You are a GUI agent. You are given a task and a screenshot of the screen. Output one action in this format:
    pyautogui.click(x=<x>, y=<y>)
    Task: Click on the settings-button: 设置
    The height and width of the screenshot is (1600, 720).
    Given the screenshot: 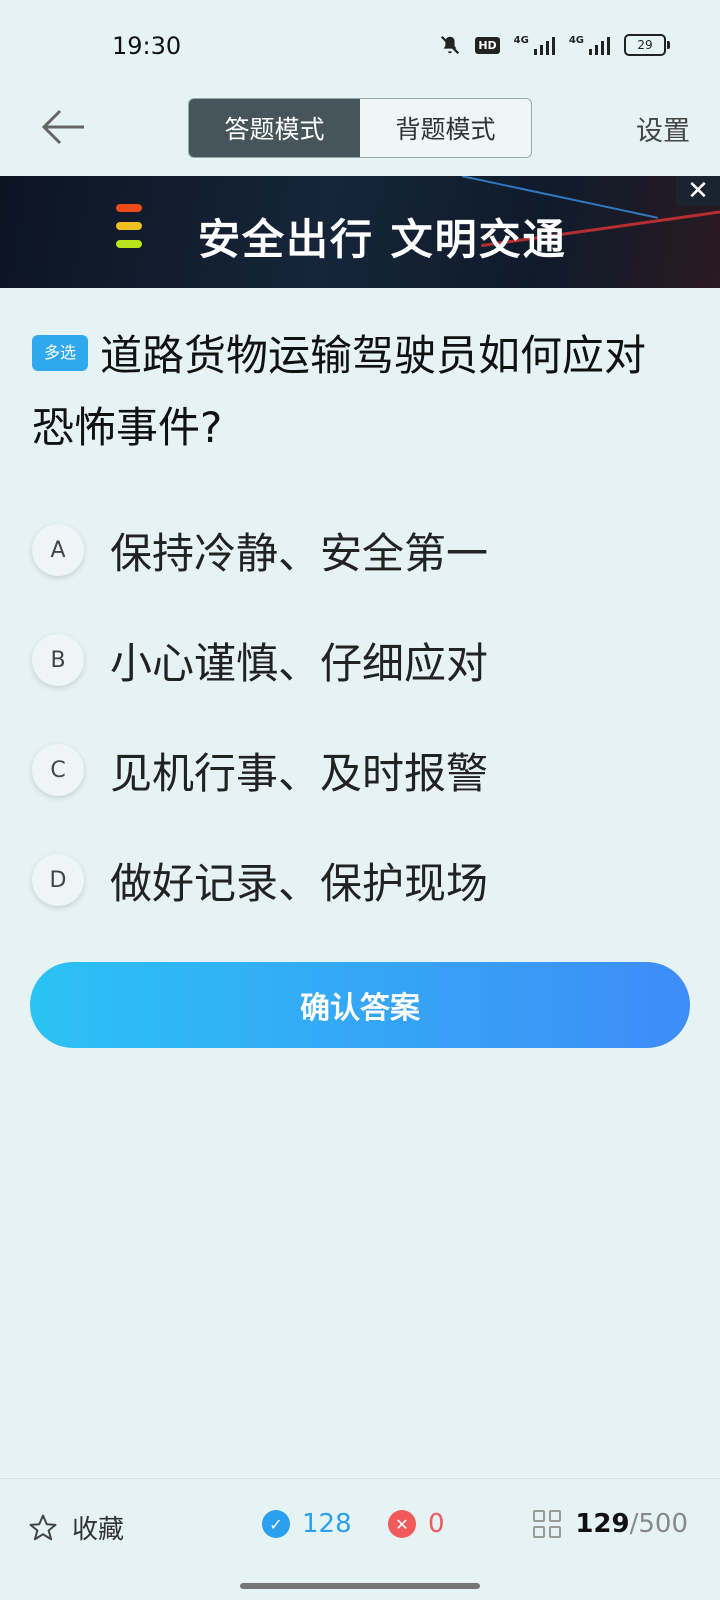 What is the action you would take?
    pyautogui.click(x=663, y=128)
    